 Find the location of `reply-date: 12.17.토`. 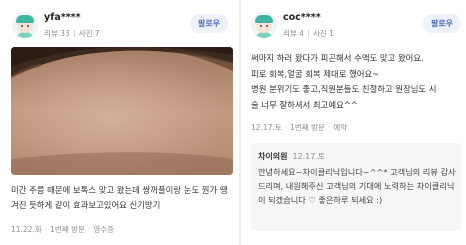

reply-date: 12.17.토 is located at coordinates (309, 156).